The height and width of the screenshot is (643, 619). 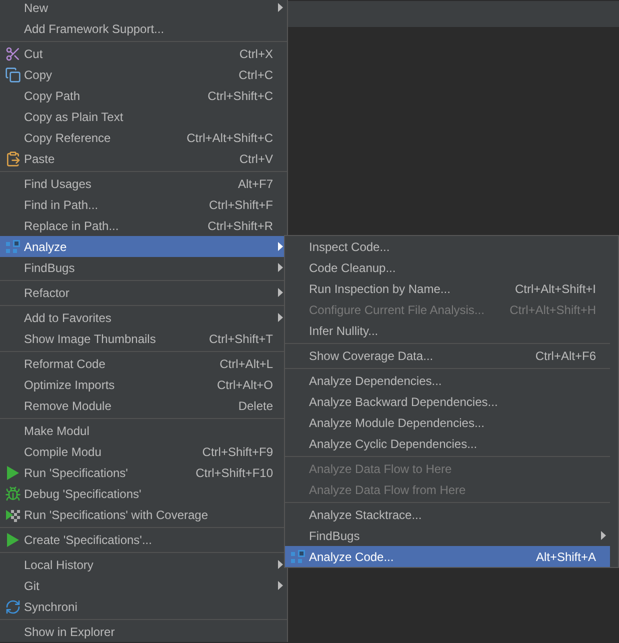 What do you see at coordinates (143, 338) in the screenshot?
I see `menu-item: Show Image Thumbnails Ctrl+Shift+T` at bounding box center [143, 338].